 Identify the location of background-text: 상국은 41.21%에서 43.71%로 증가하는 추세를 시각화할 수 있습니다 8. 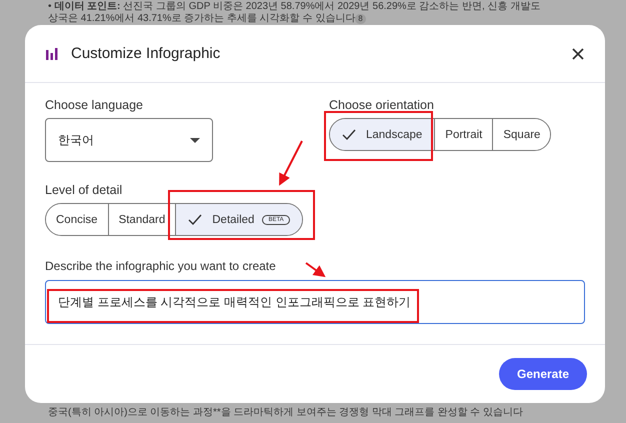
(337, 19).